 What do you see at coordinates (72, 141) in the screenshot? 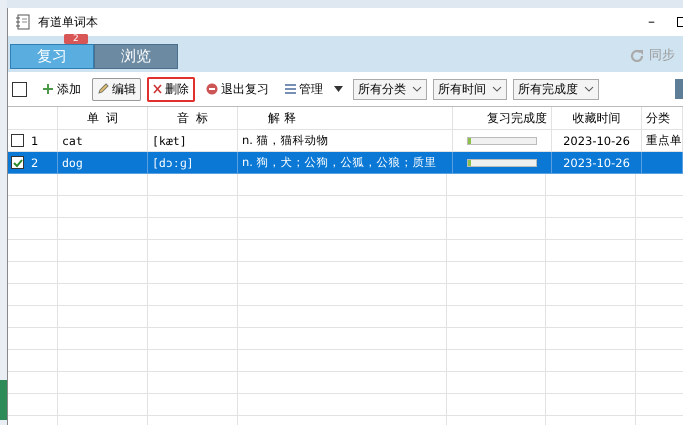
I see `table-cell: cat` at bounding box center [72, 141].